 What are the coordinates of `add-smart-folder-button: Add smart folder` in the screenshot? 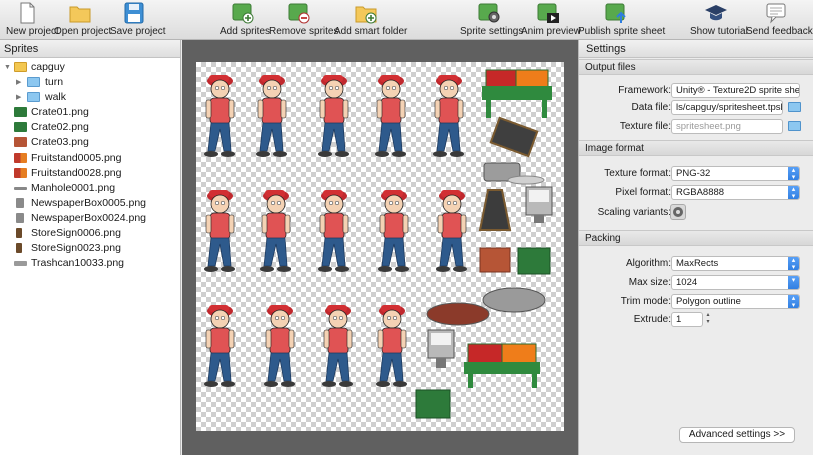 It's located at (370, 20).